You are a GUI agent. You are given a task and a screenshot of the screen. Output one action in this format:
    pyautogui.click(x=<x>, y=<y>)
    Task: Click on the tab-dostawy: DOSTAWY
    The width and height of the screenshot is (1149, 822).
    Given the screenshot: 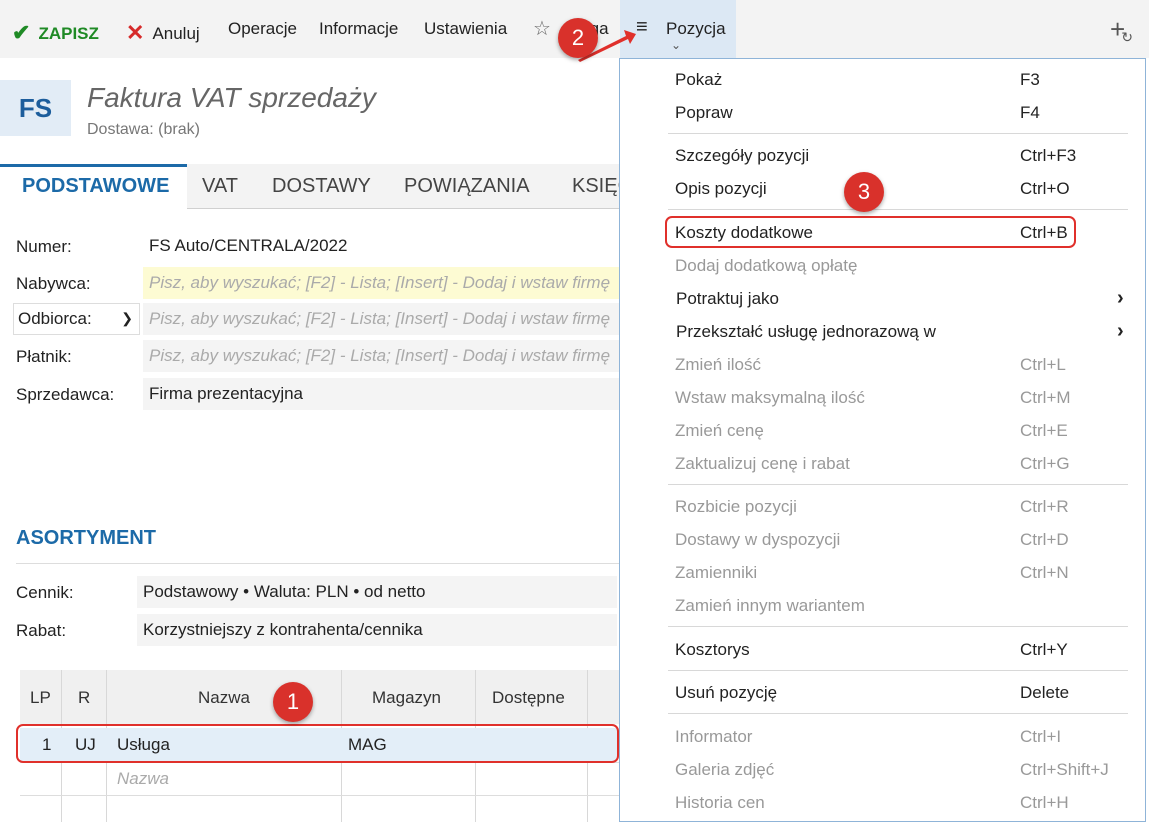 What is the action you would take?
    pyautogui.click(x=321, y=186)
    